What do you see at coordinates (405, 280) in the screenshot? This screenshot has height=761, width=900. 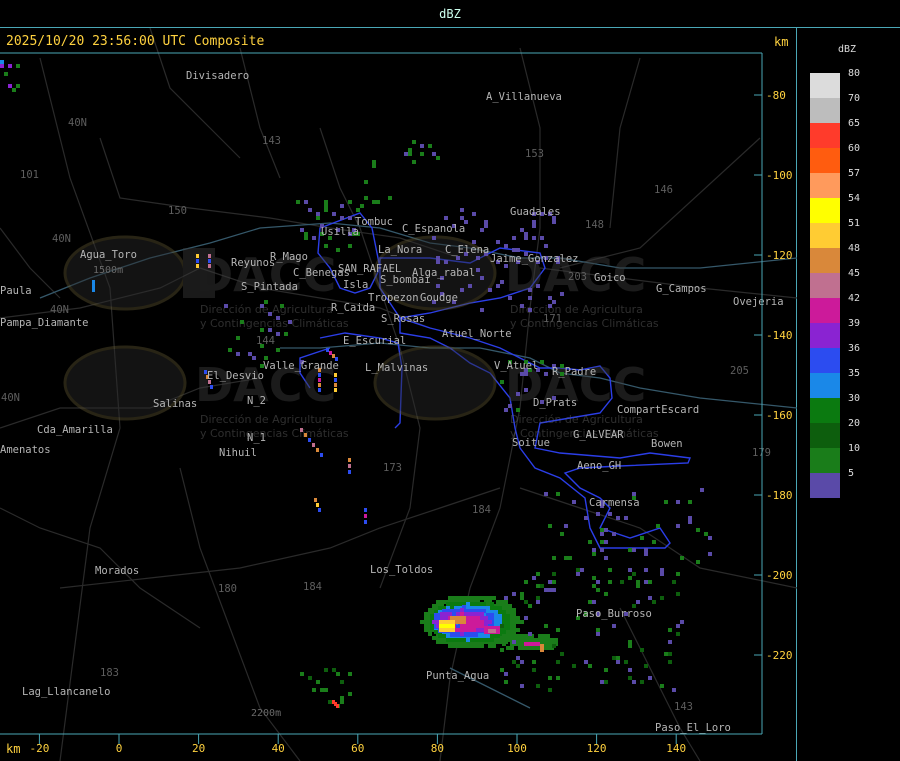 I see `place-label: S_bombai` at bounding box center [405, 280].